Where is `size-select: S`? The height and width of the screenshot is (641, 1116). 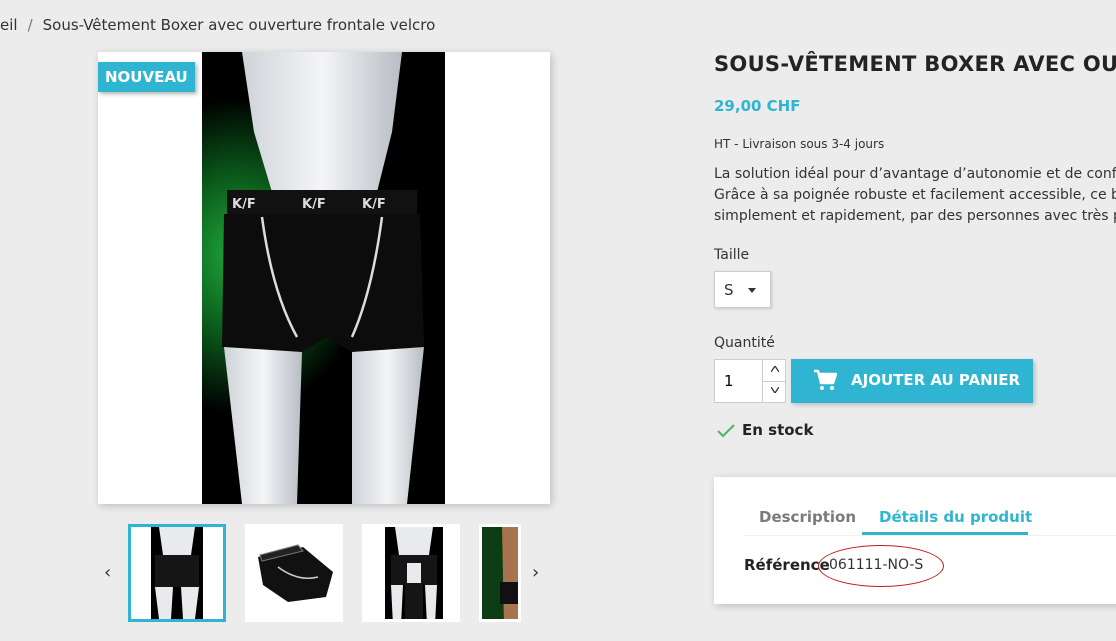 size-select: S is located at coordinates (742, 289).